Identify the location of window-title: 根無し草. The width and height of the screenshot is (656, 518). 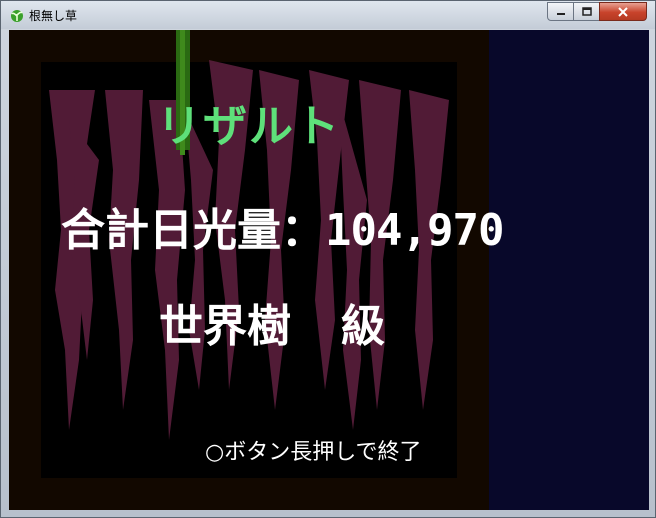
(53, 16).